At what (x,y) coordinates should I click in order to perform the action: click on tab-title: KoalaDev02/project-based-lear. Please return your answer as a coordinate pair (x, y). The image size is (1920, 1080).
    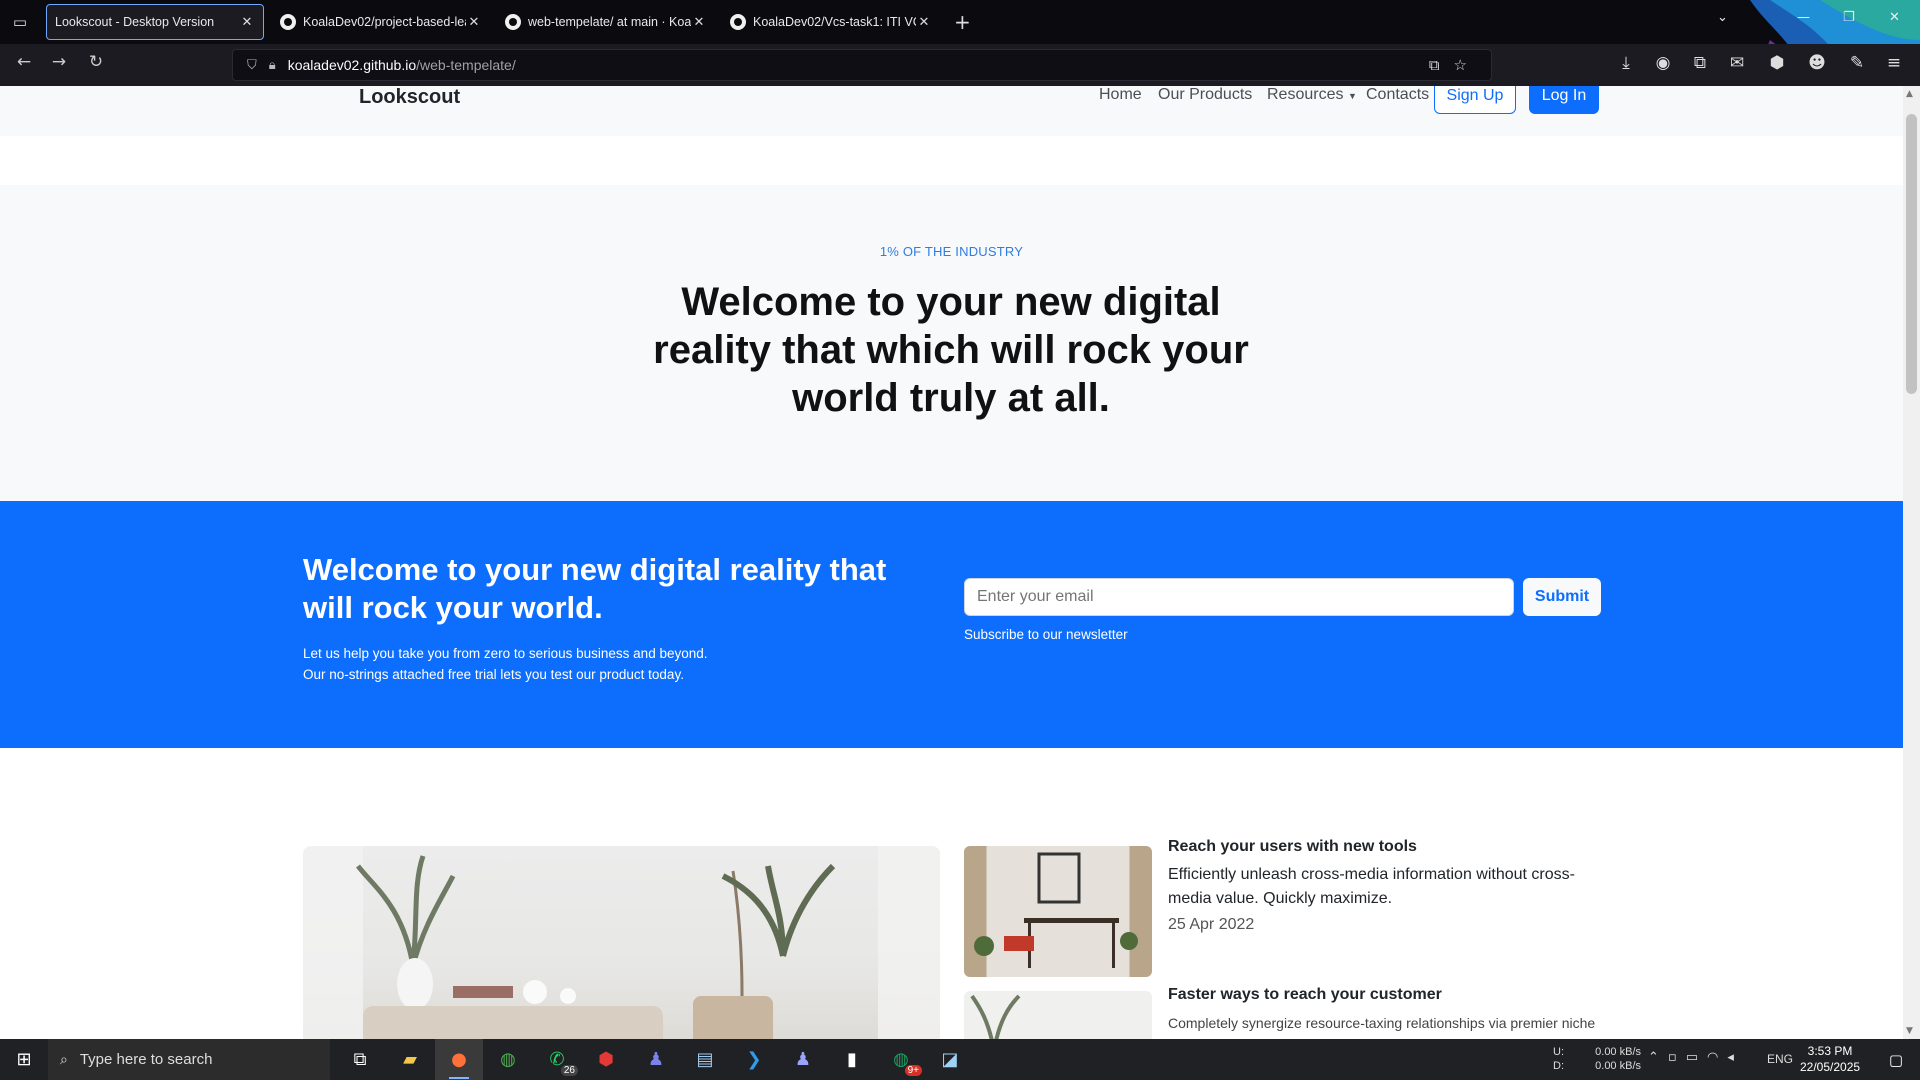
    Looking at the image, I should click on (384, 22).